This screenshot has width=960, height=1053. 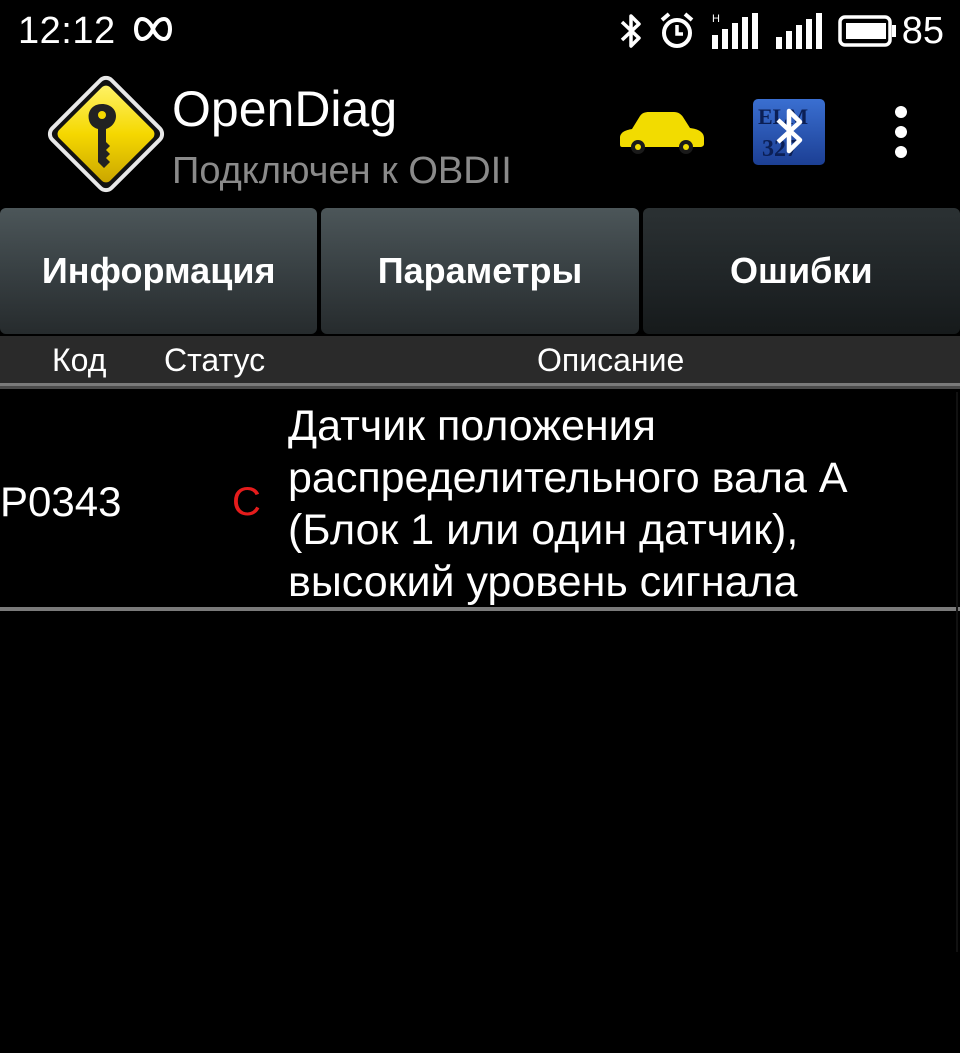 I want to click on svg-text: H, so click(x=716, y=19).